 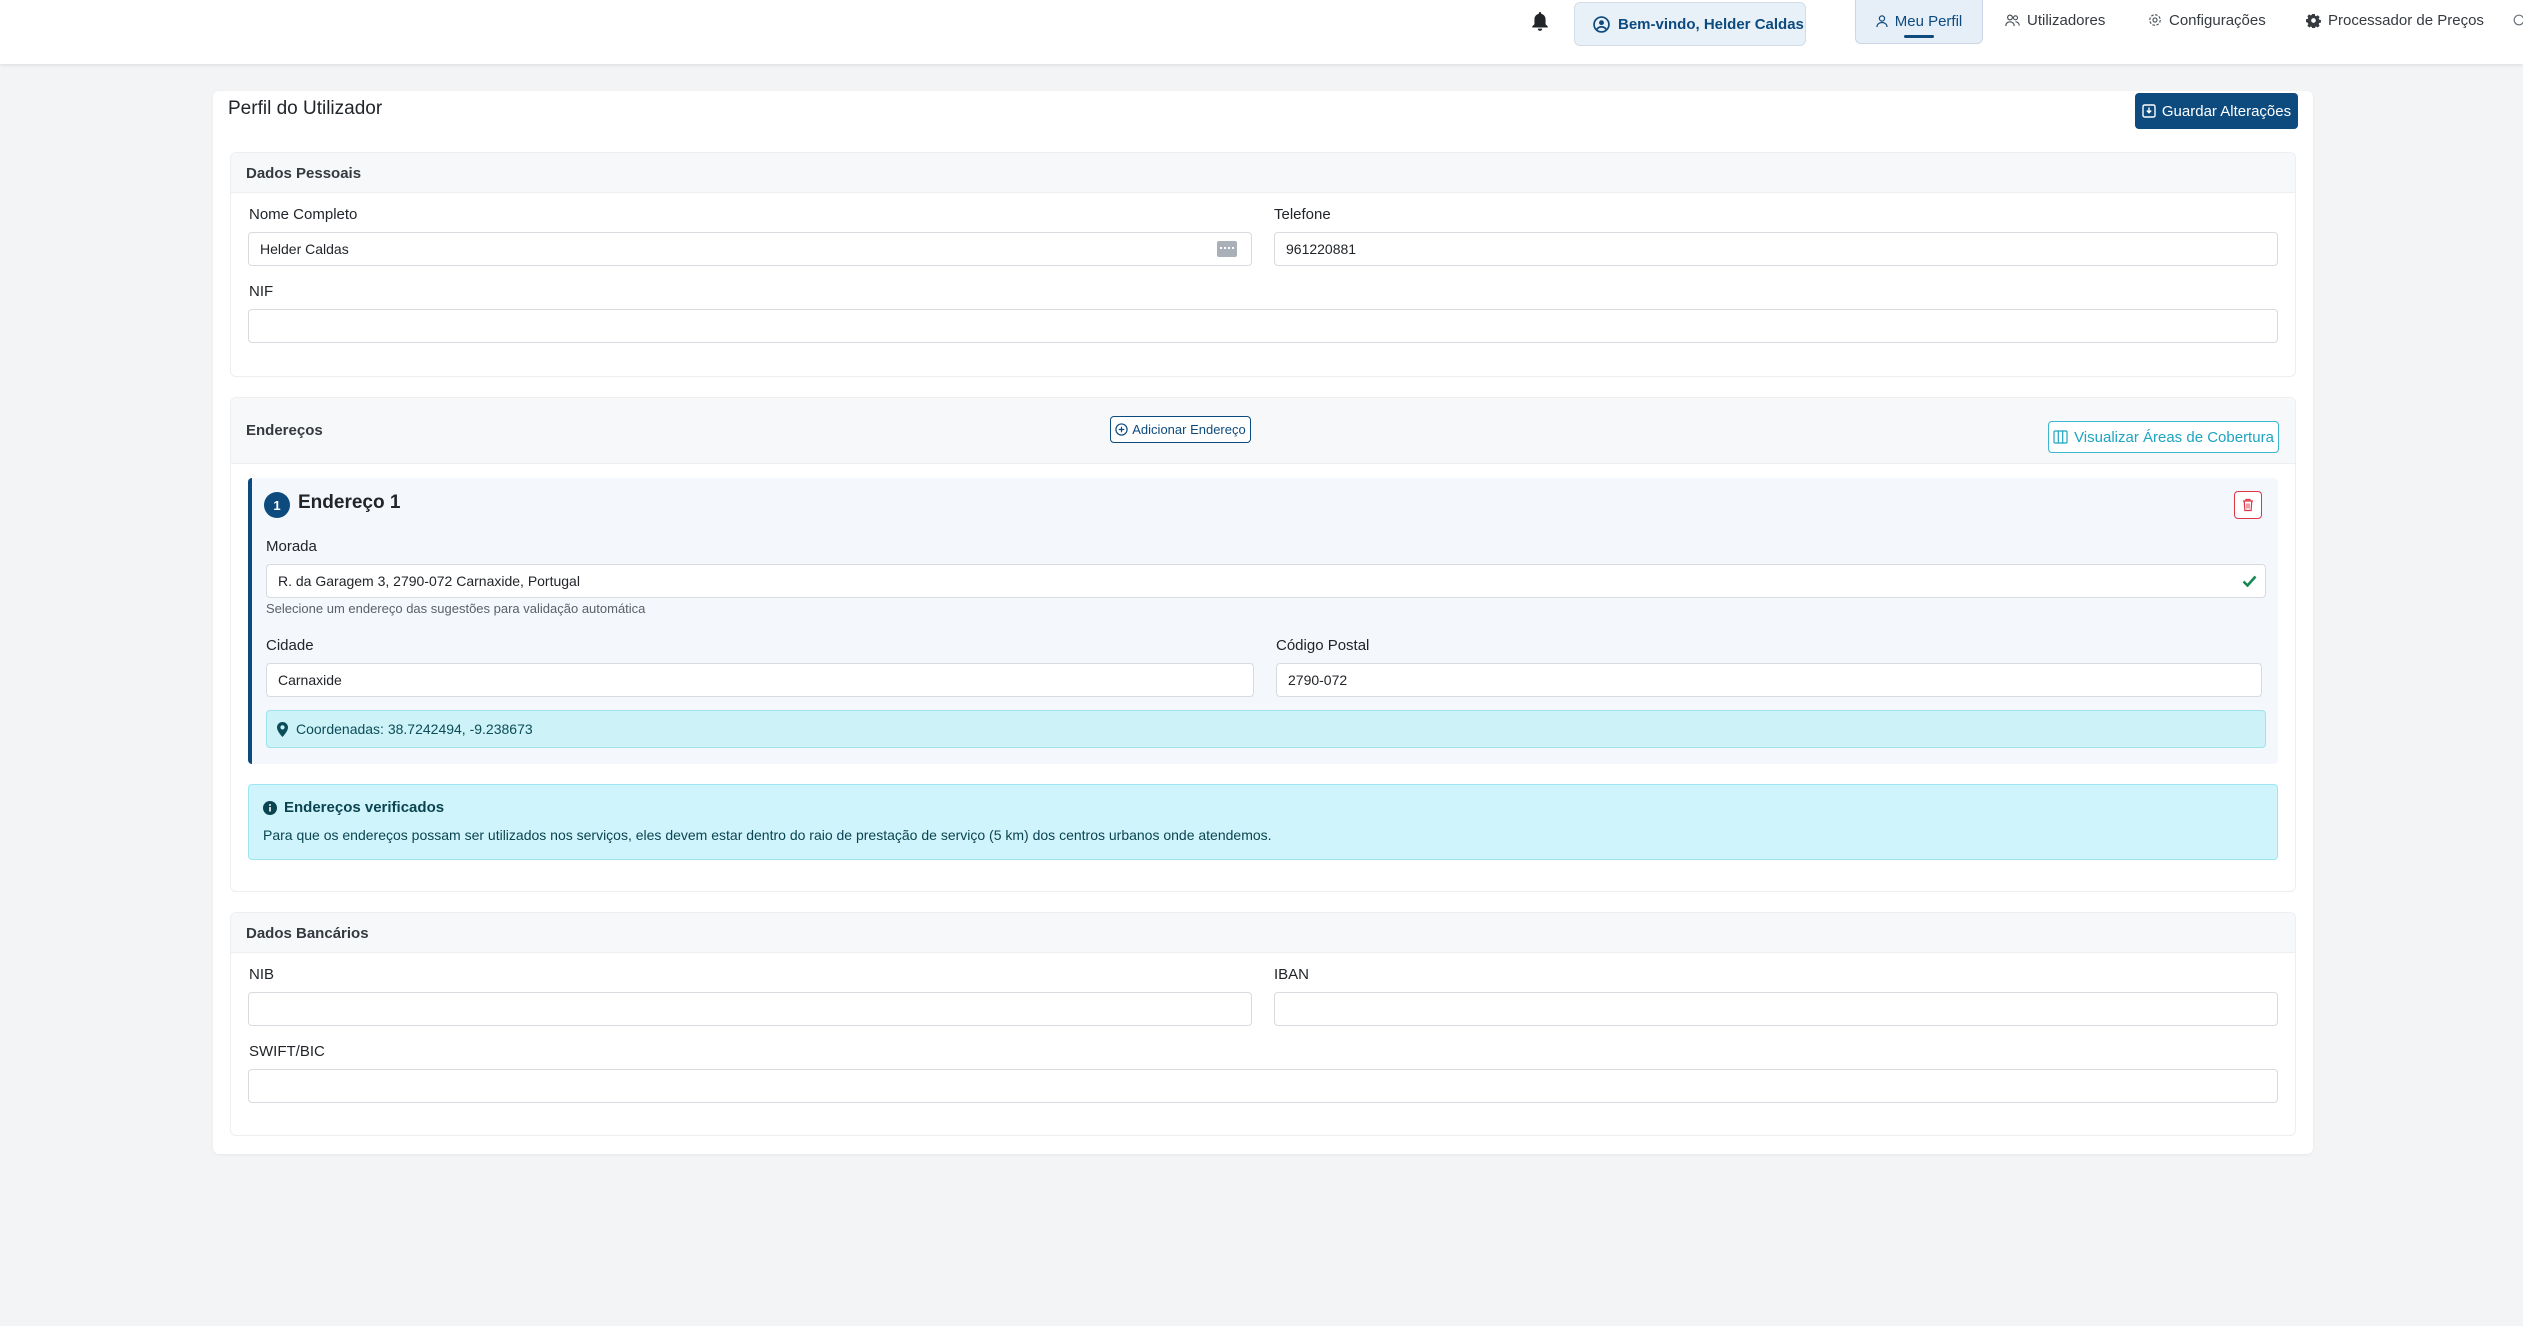 I want to click on morada-label: Morada, so click(x=291, y=546).